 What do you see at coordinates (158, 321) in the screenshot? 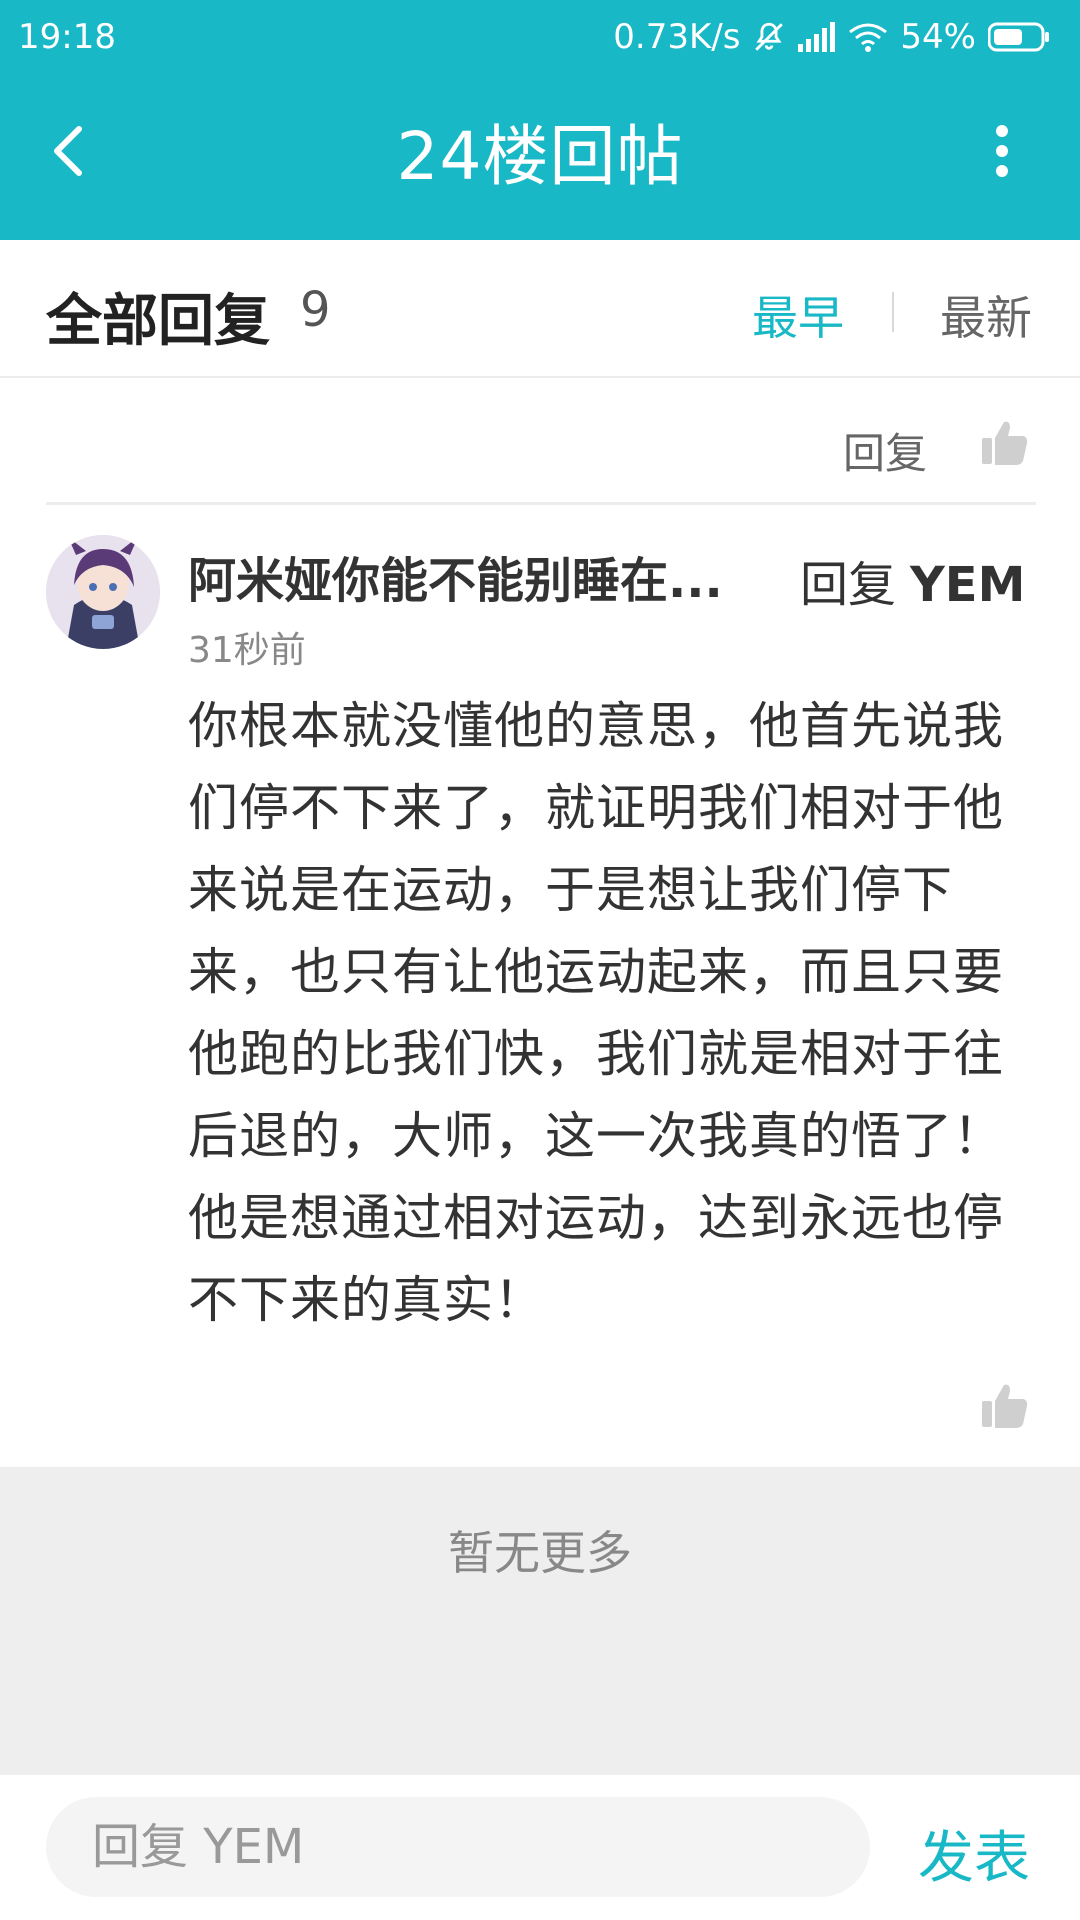
I see `replies-title: 全部回复` at bounding box center [158, 321].